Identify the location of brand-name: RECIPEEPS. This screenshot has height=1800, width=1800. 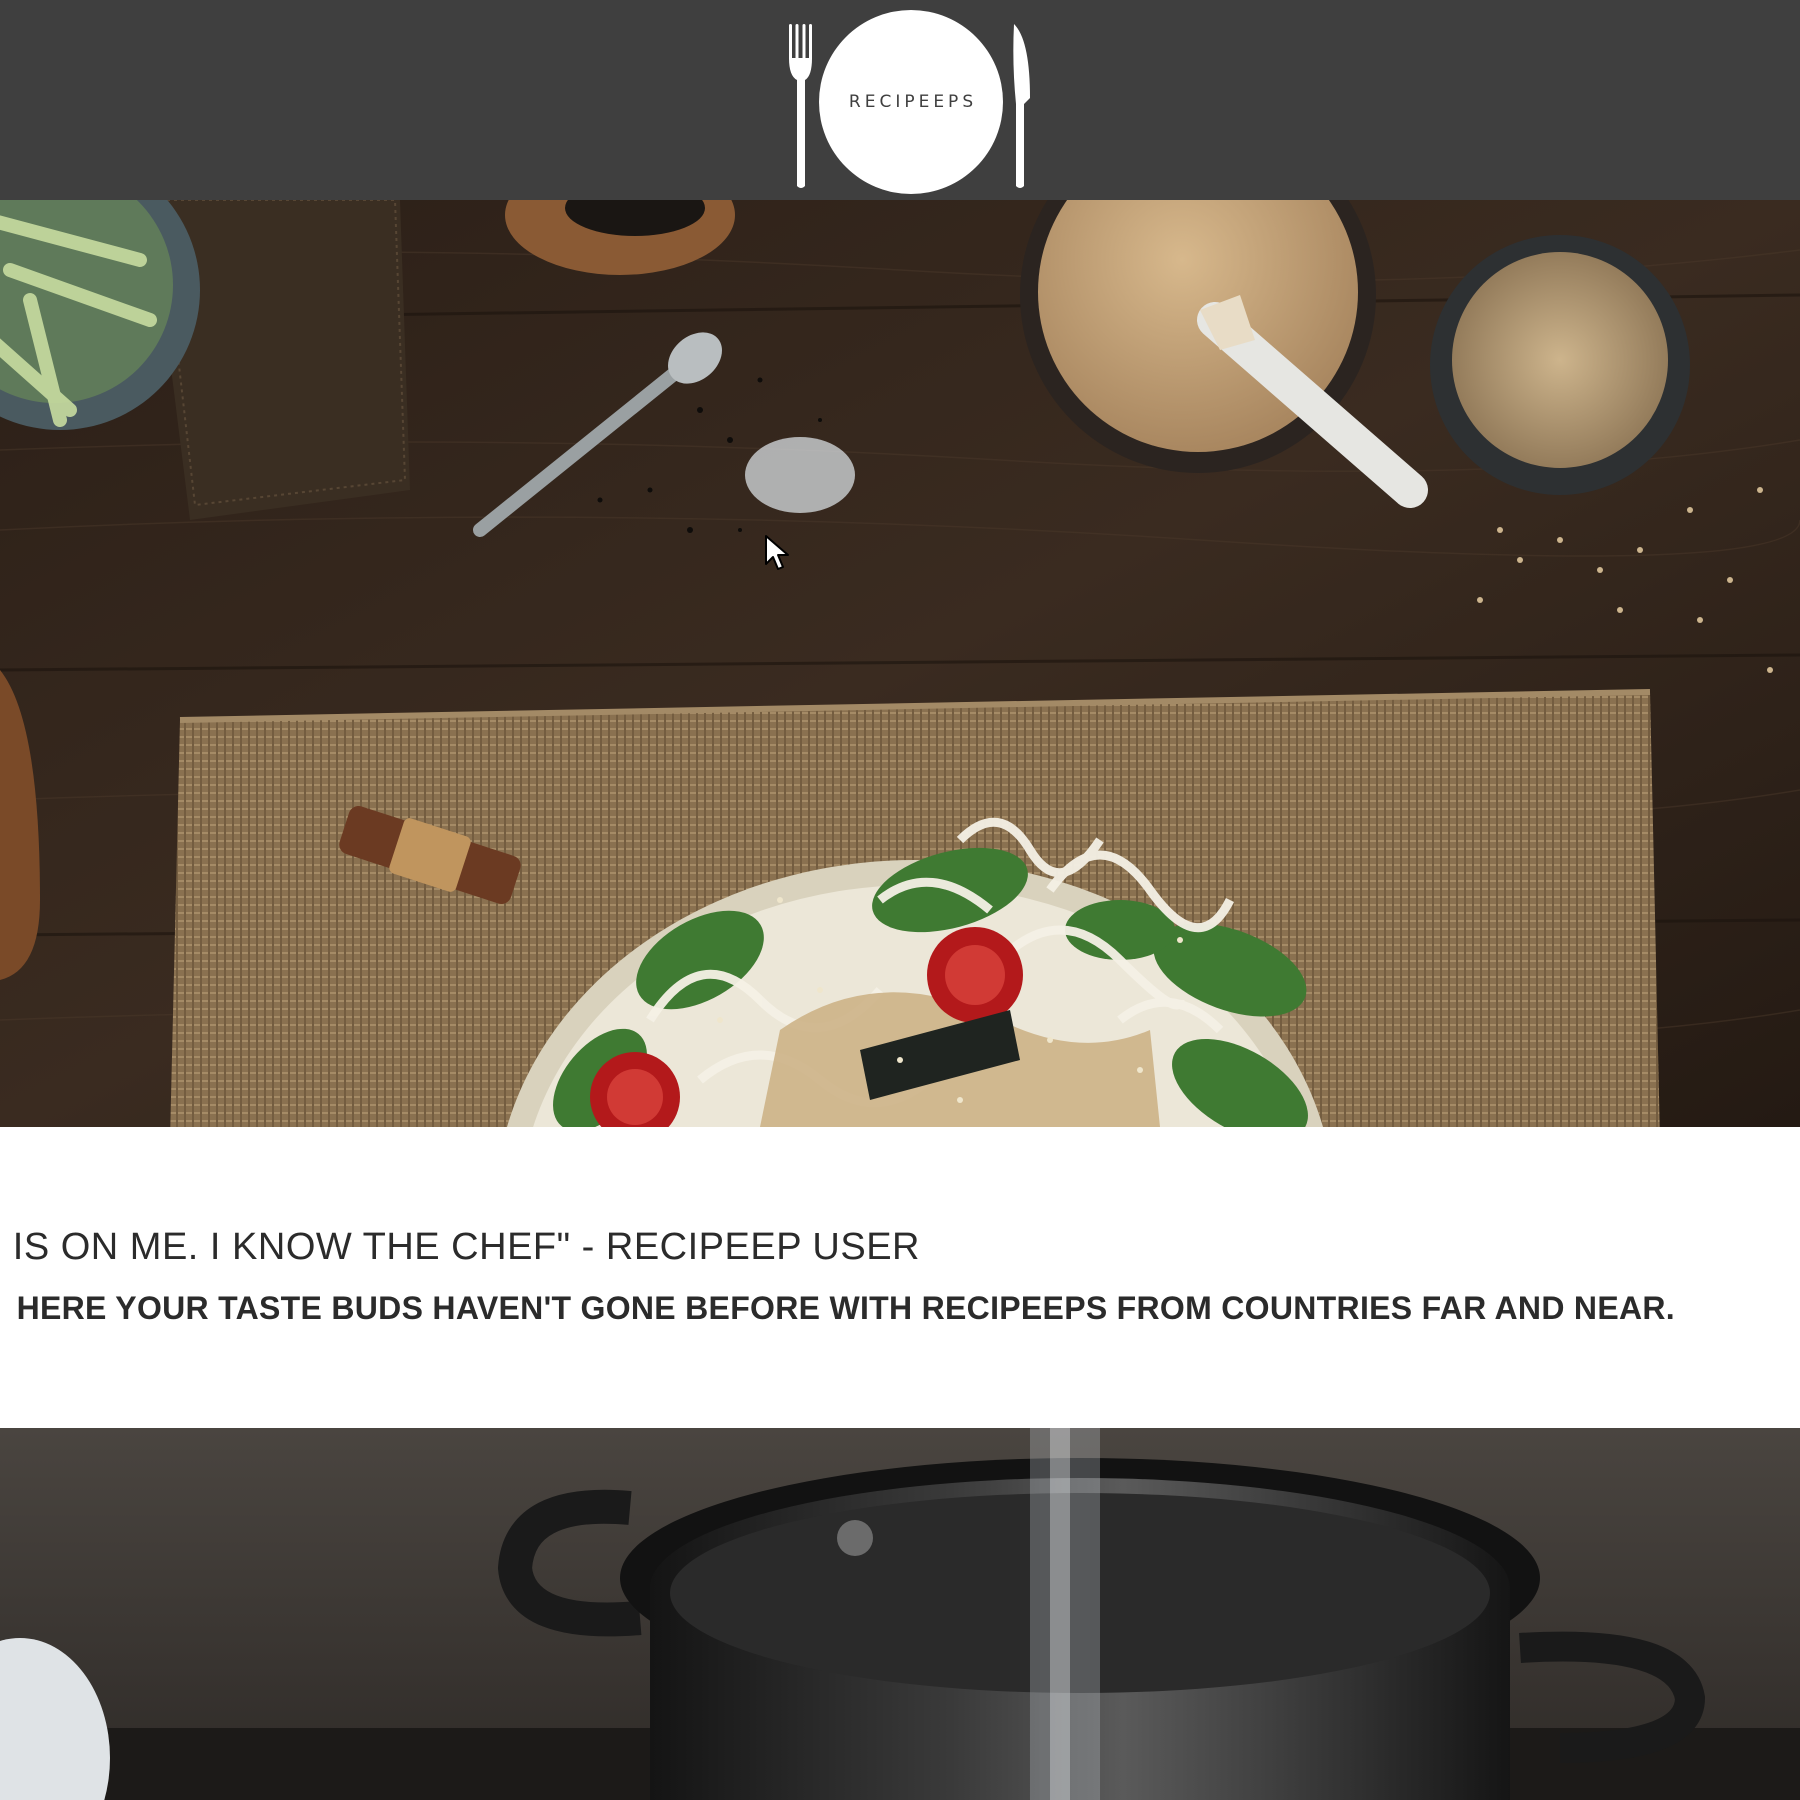
(913, 102).